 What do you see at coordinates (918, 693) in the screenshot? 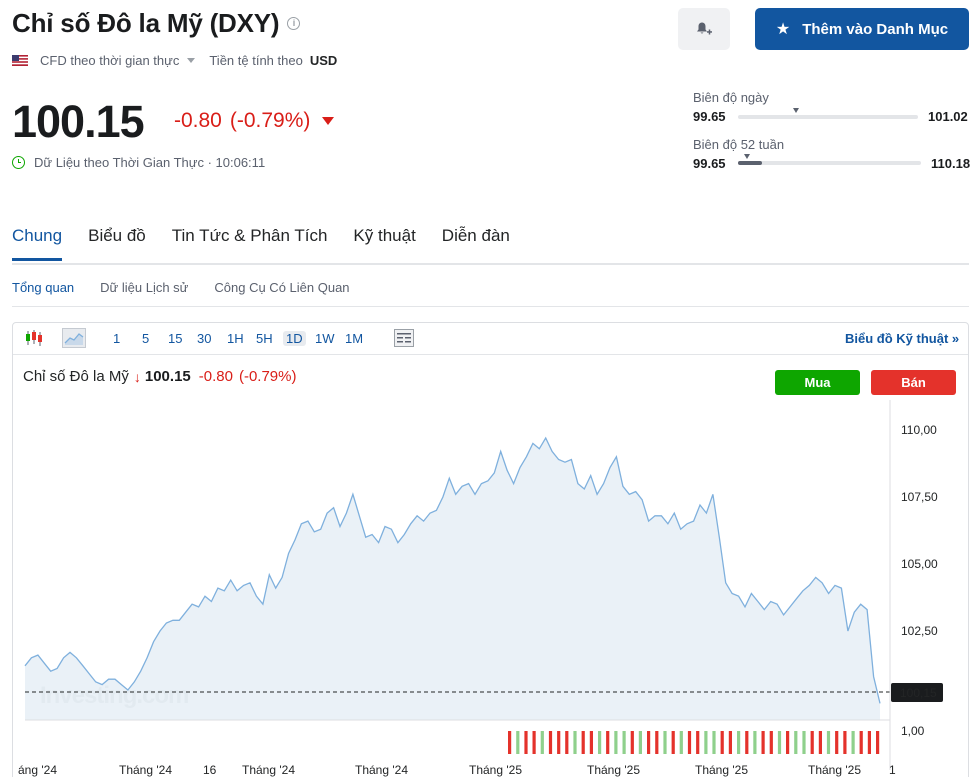
I see `last-value-label: 100,15` at bounding box center [918, 693].